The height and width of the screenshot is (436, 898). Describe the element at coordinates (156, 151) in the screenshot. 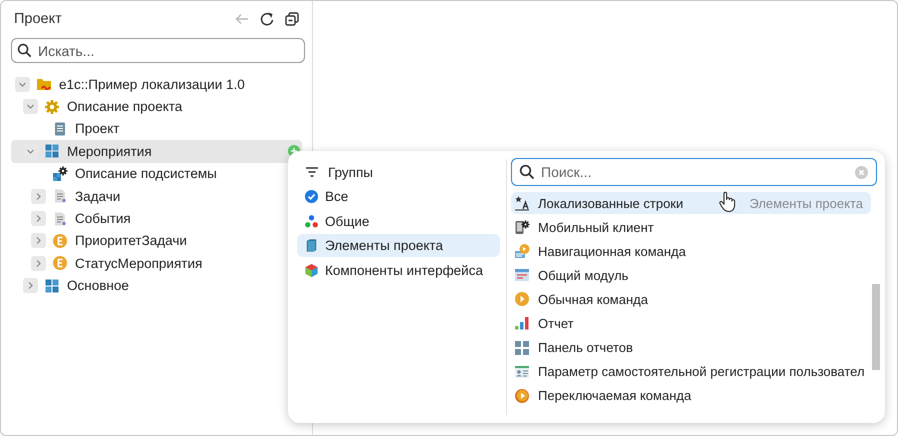

I see `tree-item: Мероприятия` at that location.